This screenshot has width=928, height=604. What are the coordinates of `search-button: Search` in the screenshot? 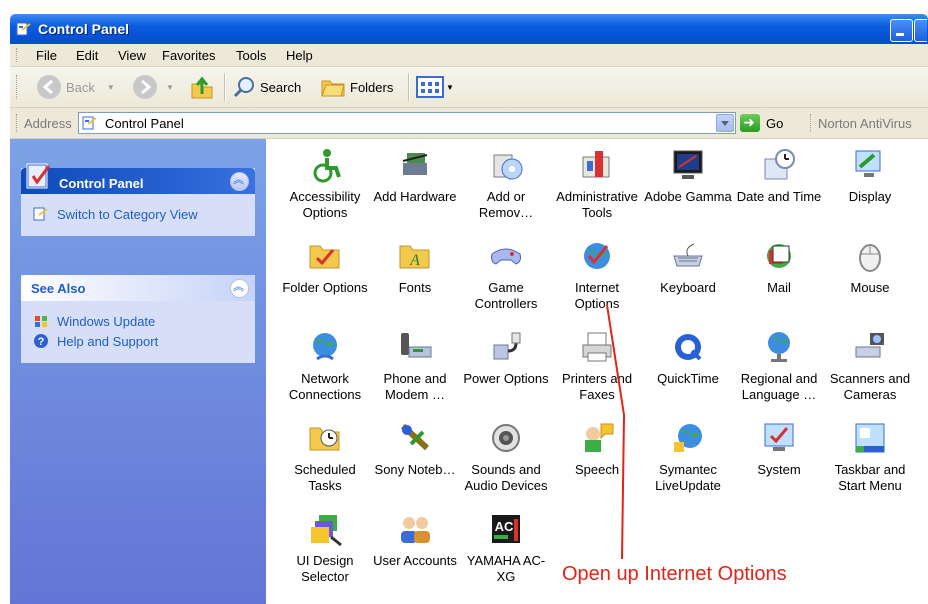 It's located at (266, 87).